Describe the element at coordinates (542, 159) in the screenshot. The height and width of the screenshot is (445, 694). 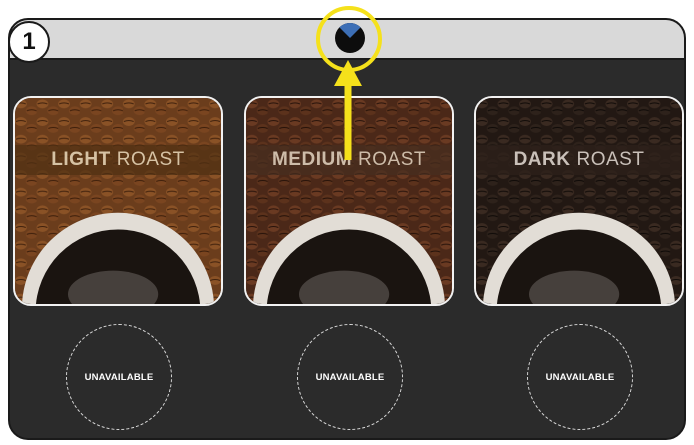
I see `roast-level: DARK` at that location.